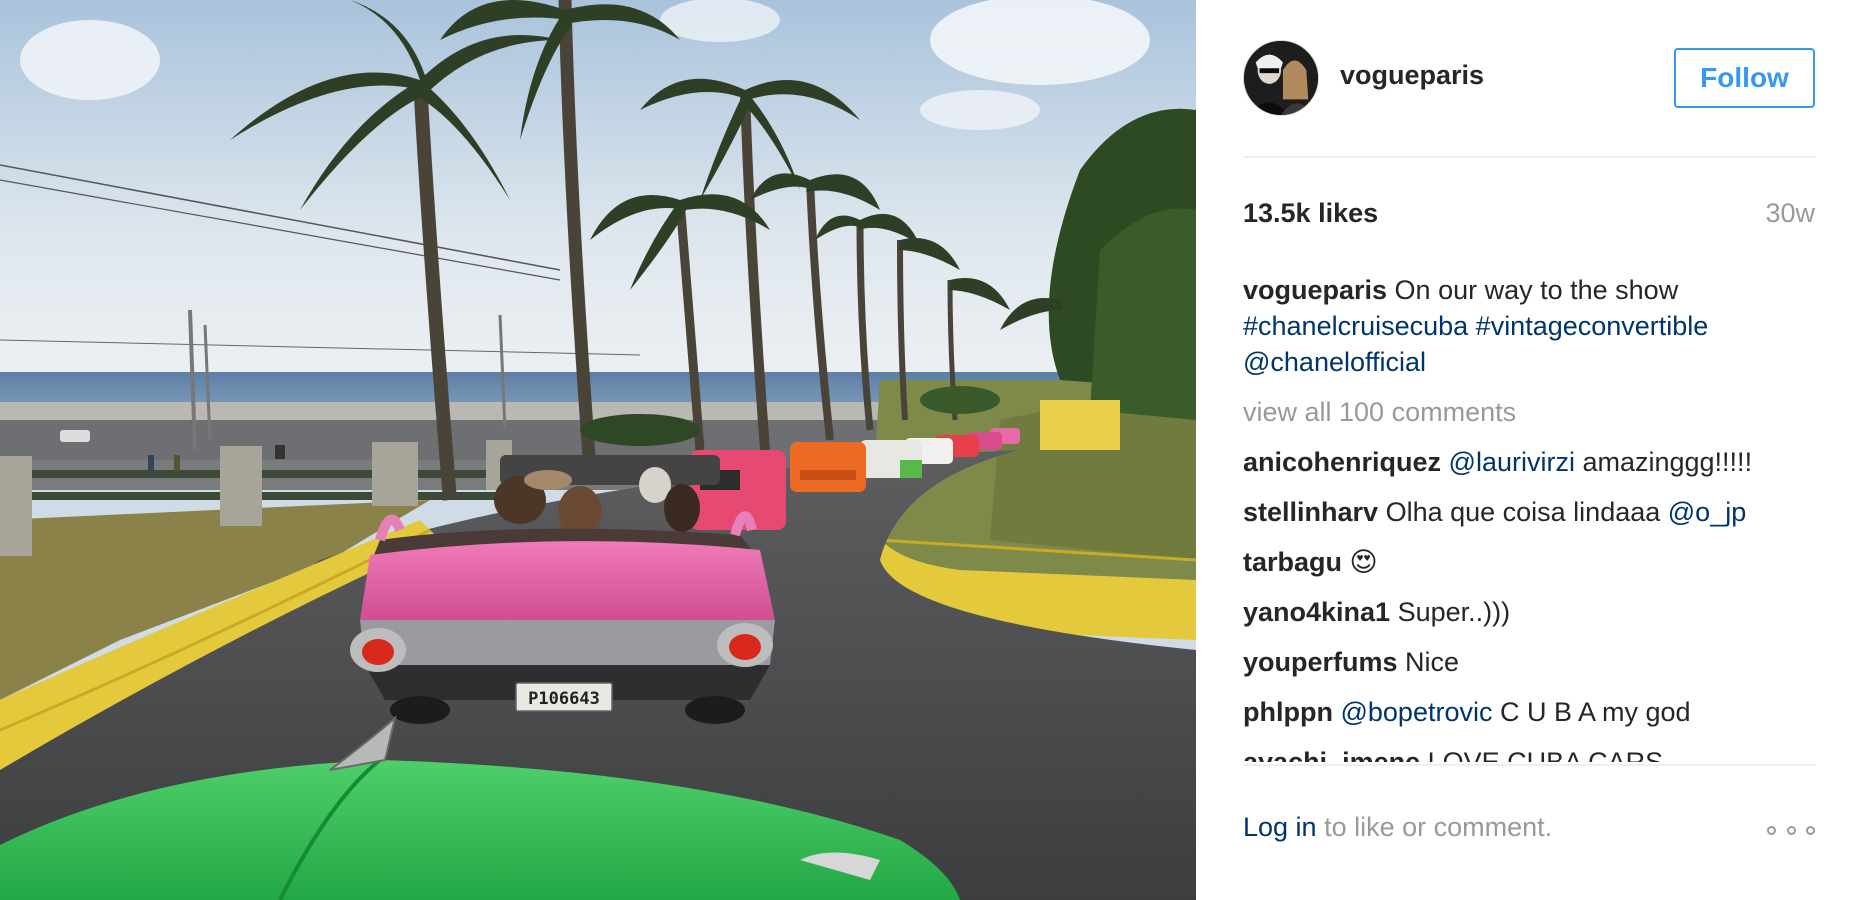 The width and height of the screenshot is (1868, 900). Describe the element at coordinates (1363, 562) in the screenshot. I see `heart-eyes-emoji: 😍` at that location.